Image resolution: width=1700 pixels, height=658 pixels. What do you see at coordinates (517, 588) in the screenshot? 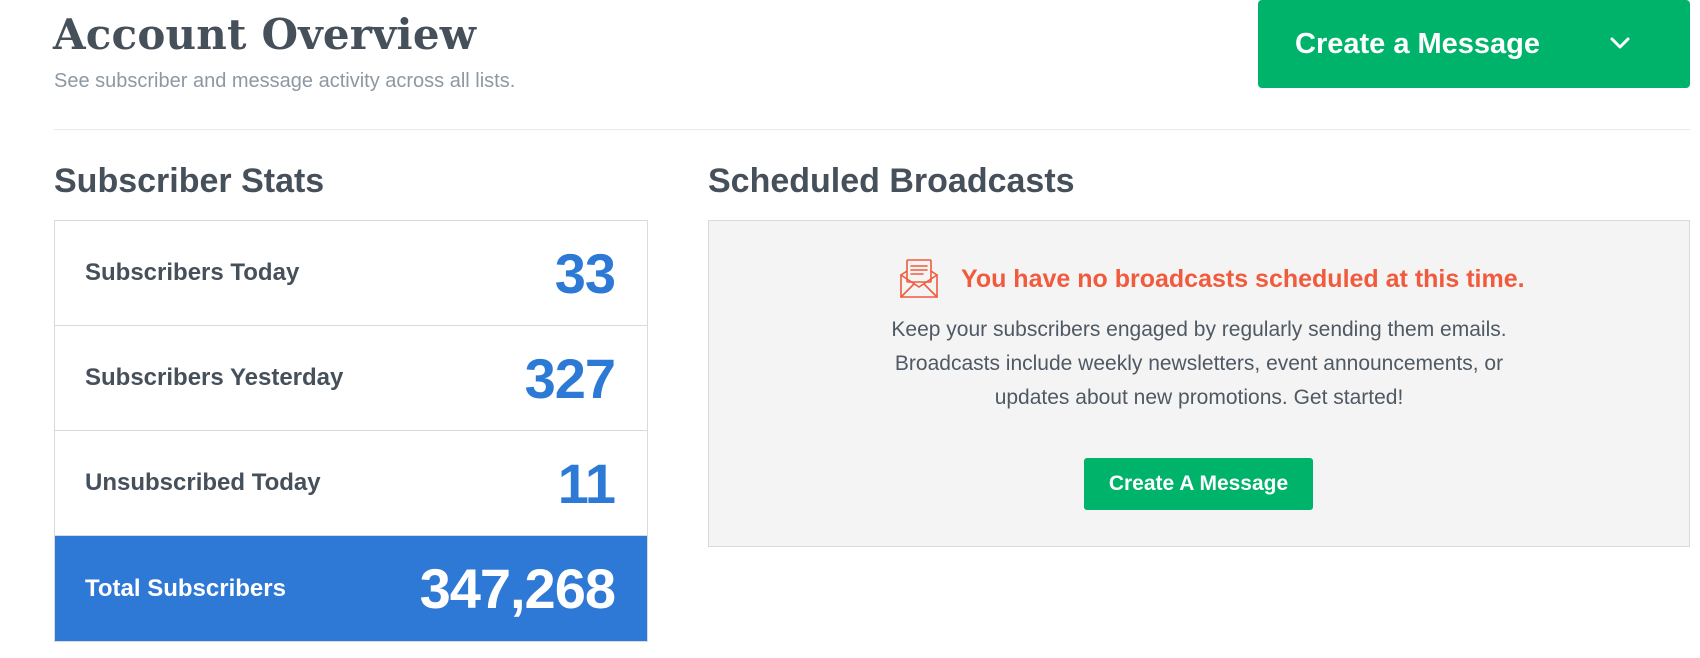
I see `stat-value: 347,268` at bounding box center [517, 588].